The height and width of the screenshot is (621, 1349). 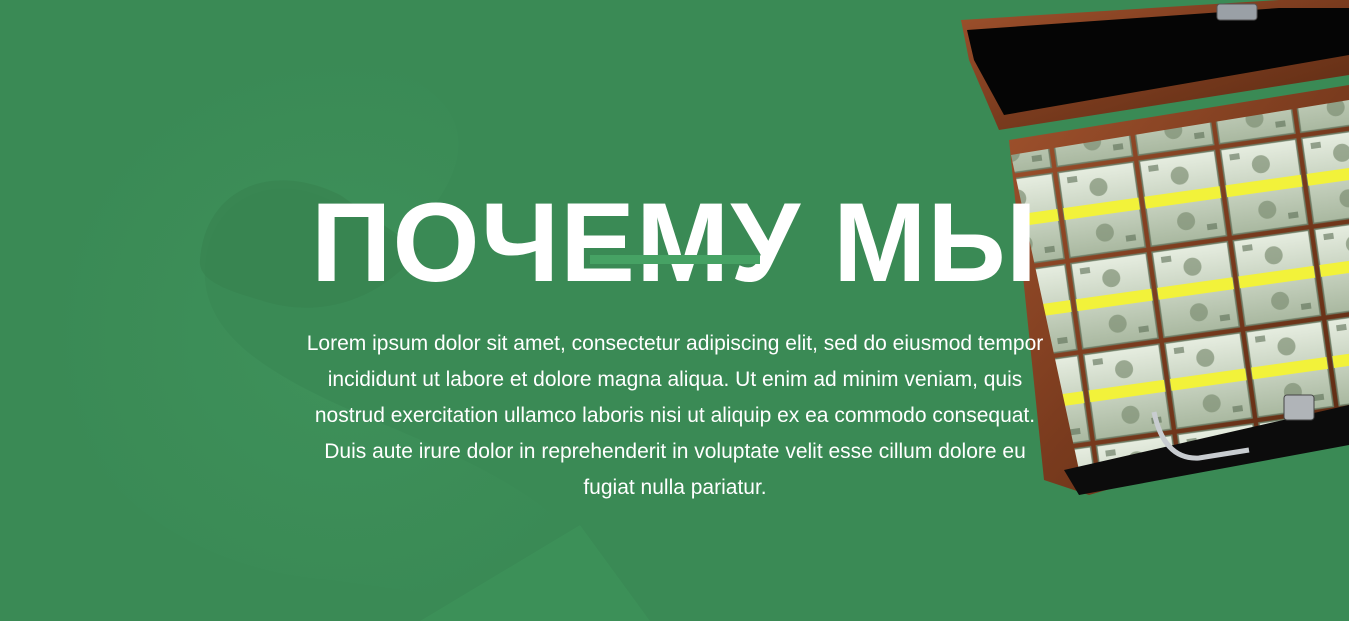 What do you see at coordinates (675, 259) in the screenshot?
I see `title-divider` at bounding box center [675, 259].